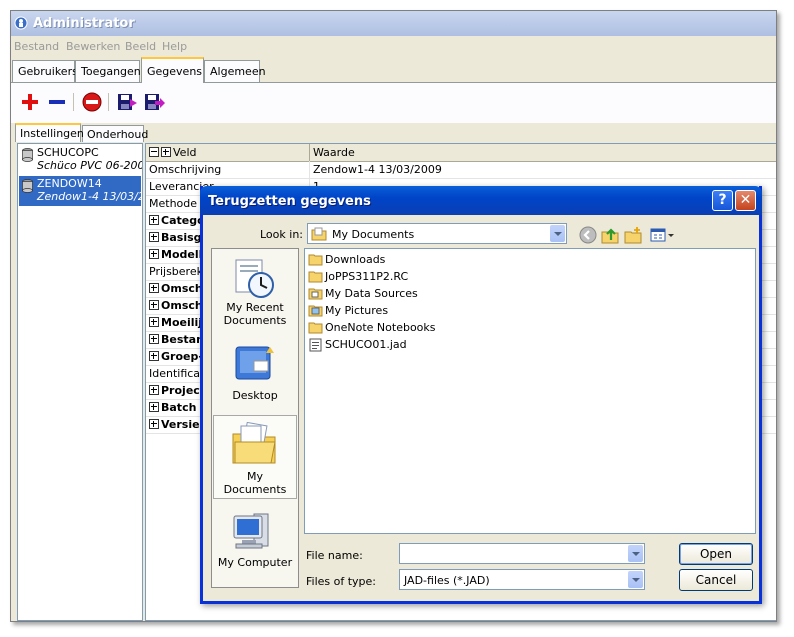 This screenshot has height=637, width=794. I want to click on list-item-name: SCHUCOPC, so click(68, 152).